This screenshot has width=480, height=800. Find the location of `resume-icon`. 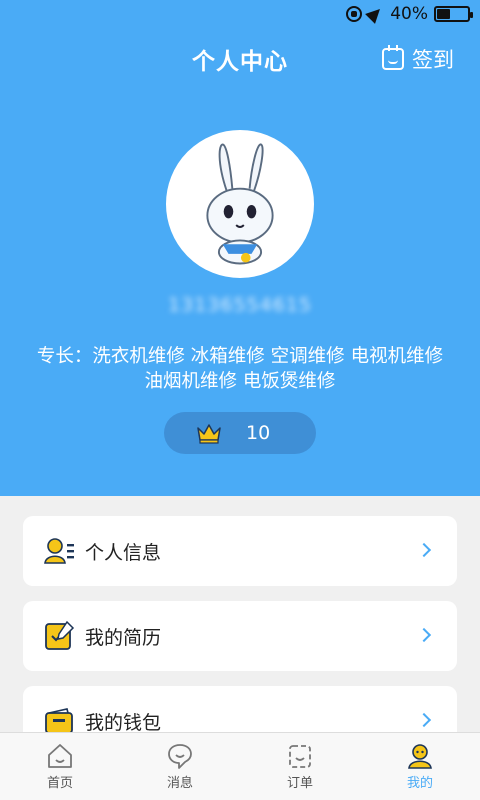

resume-icon is located at coordinates (60, 635).